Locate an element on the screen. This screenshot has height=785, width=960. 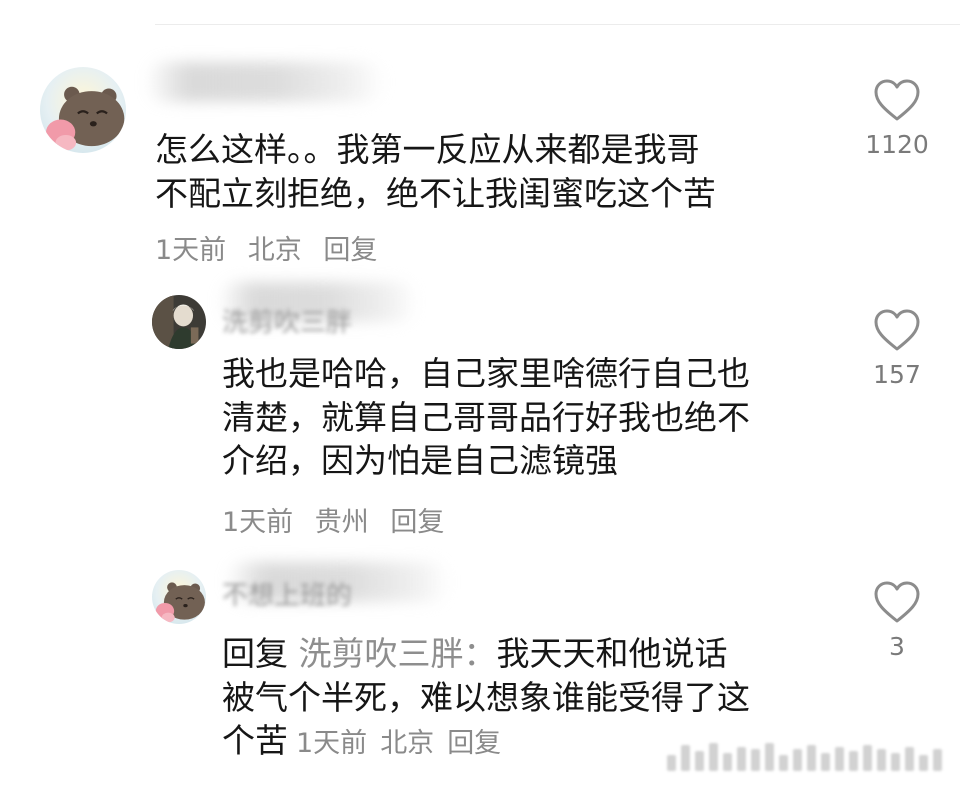
author-name: 洗剪吹三胖 is located at coordinates (287, 320).